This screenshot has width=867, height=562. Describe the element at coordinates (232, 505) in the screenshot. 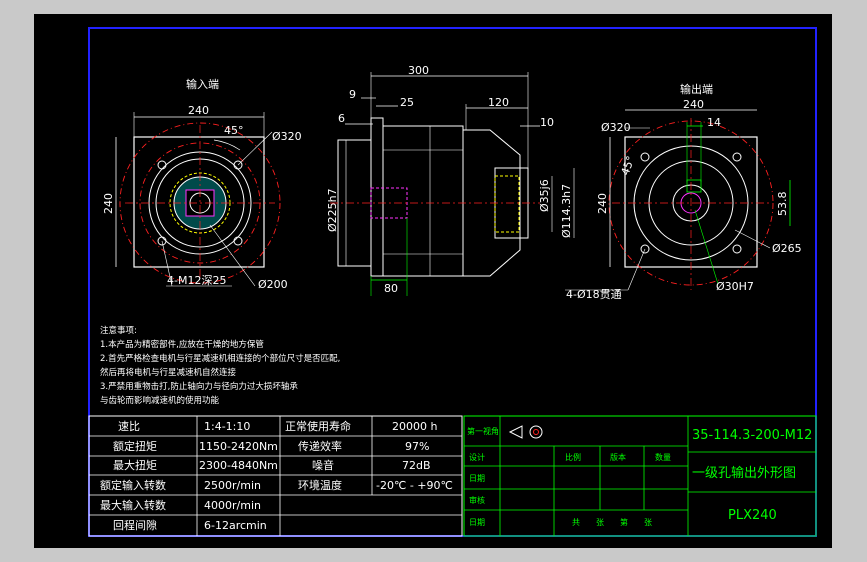

I see `spec-value: 4000r/min` at that location.